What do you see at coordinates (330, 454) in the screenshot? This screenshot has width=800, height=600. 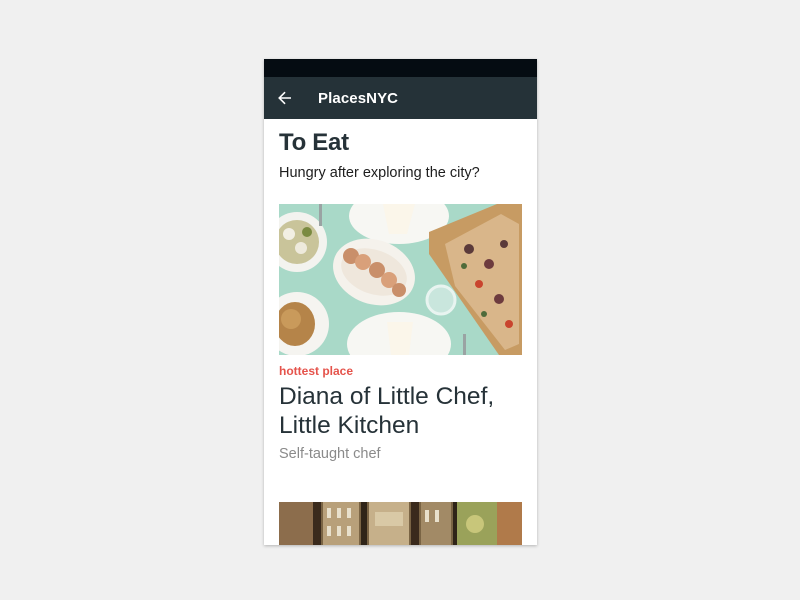 I see `card-subtitle: Self-taught chef` at bounding box center [330, 454].